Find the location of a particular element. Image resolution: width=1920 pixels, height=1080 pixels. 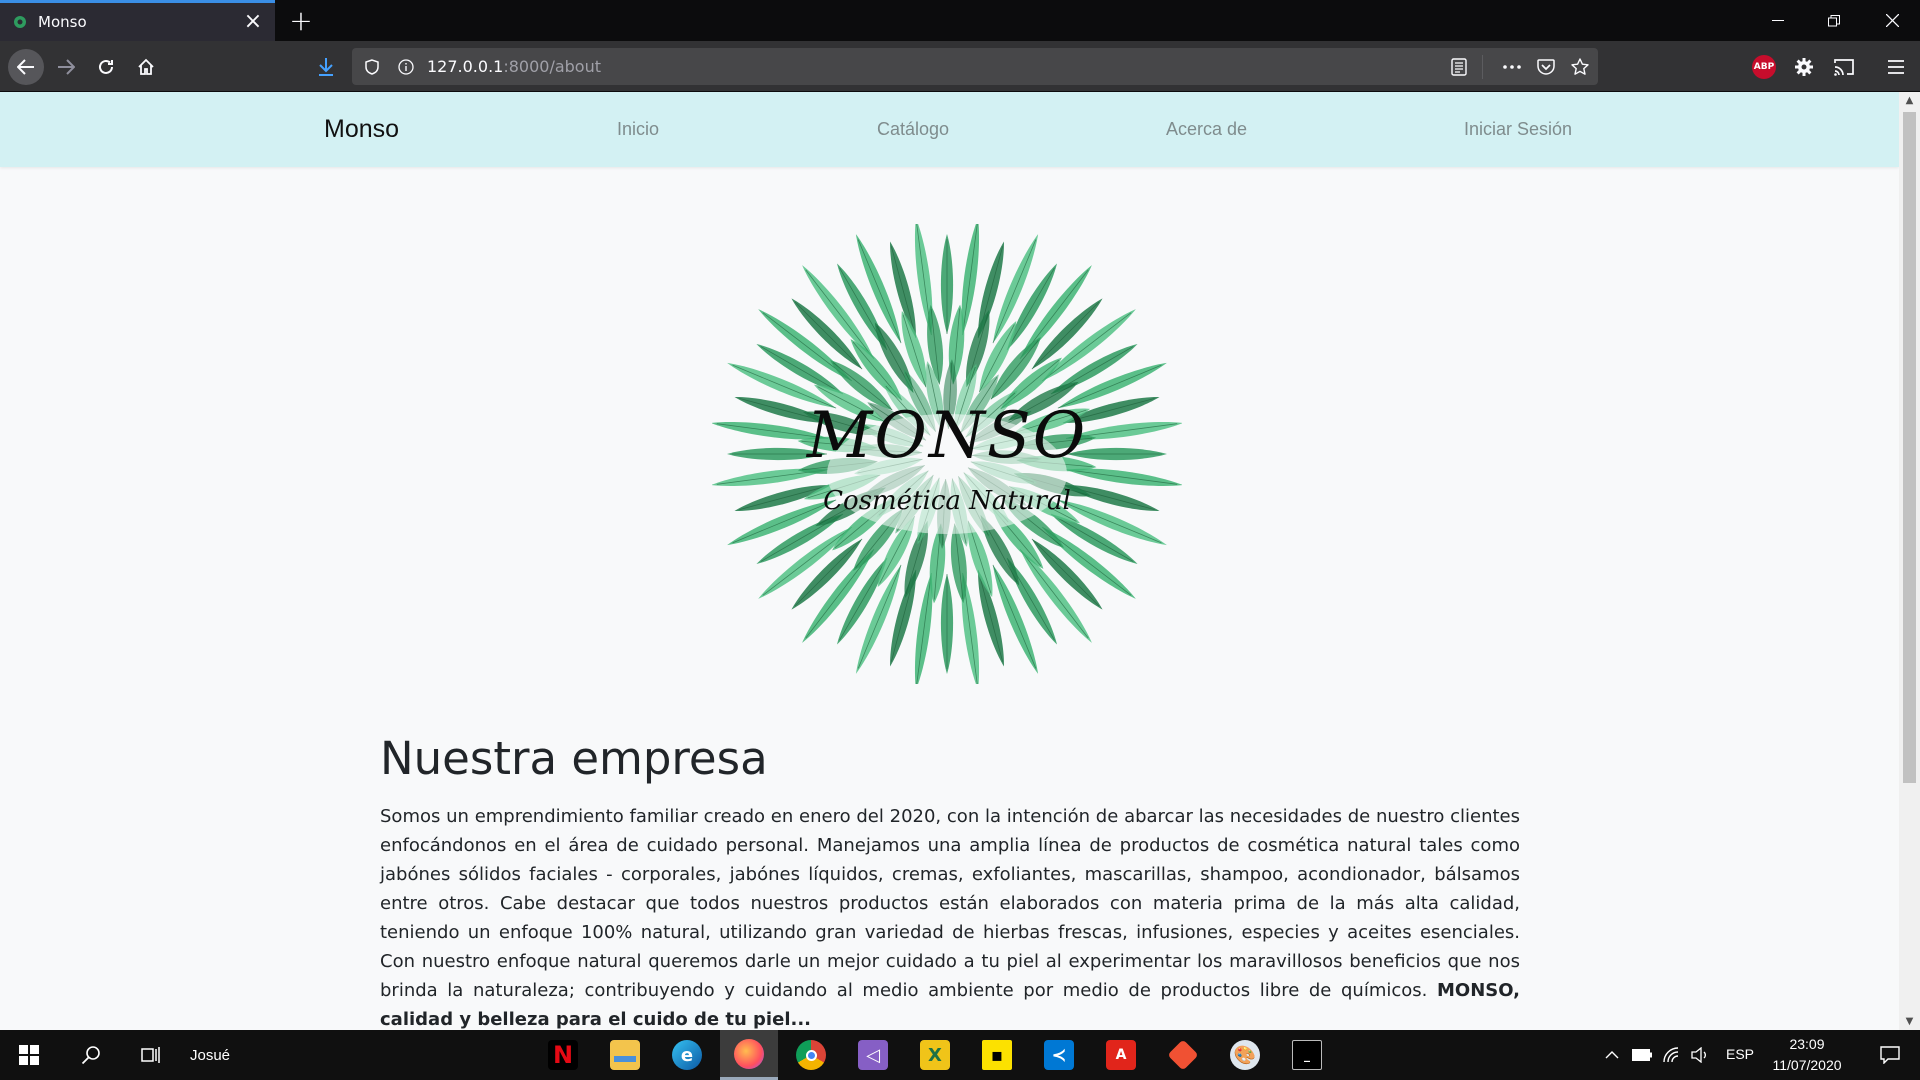

close-window-icon is located at coordinates (1892, 20).